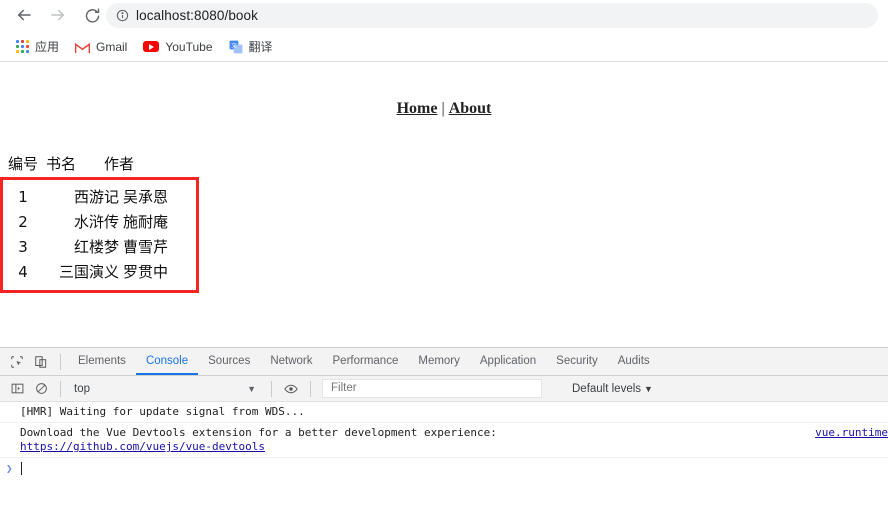 The height and width of the screenshot is (512, 888). I want to click on device-toolbar-icon, so click(41, 361).